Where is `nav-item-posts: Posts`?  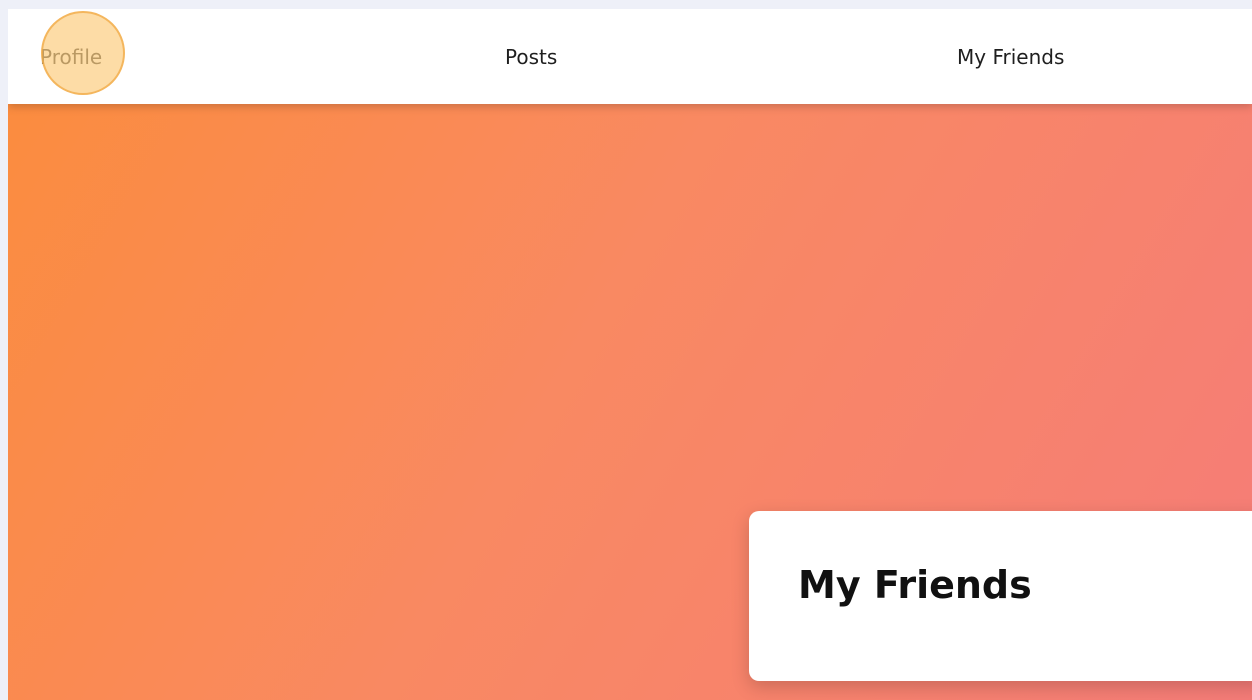 nav-item-posts: Posts is located at coordinates (531, 56).